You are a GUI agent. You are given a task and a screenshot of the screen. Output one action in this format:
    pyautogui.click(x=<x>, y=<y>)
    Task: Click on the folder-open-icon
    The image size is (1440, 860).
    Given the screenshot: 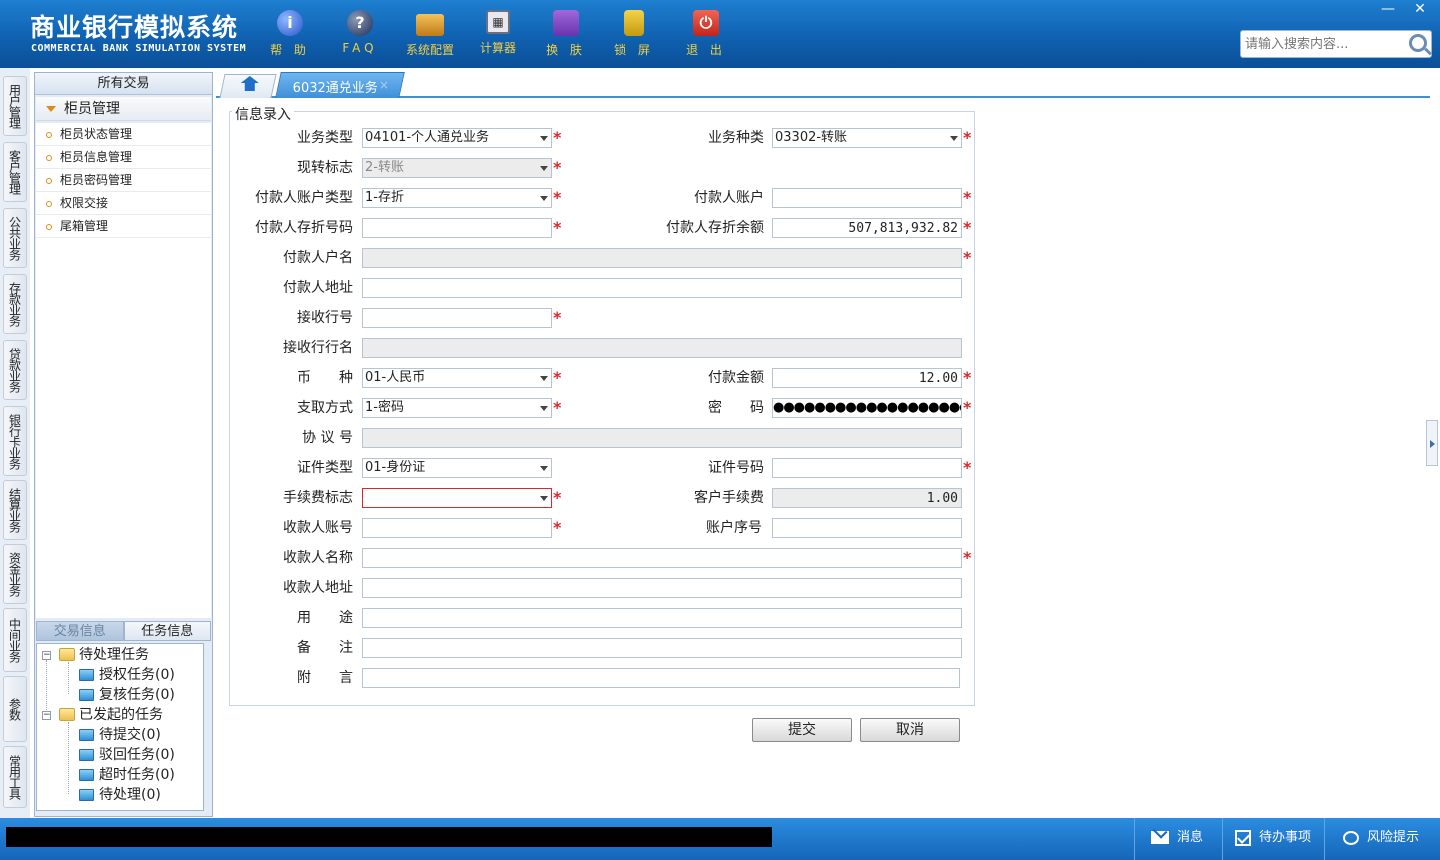 What is the action you would take?
    pyautogui.click(x=67, y=654)
    